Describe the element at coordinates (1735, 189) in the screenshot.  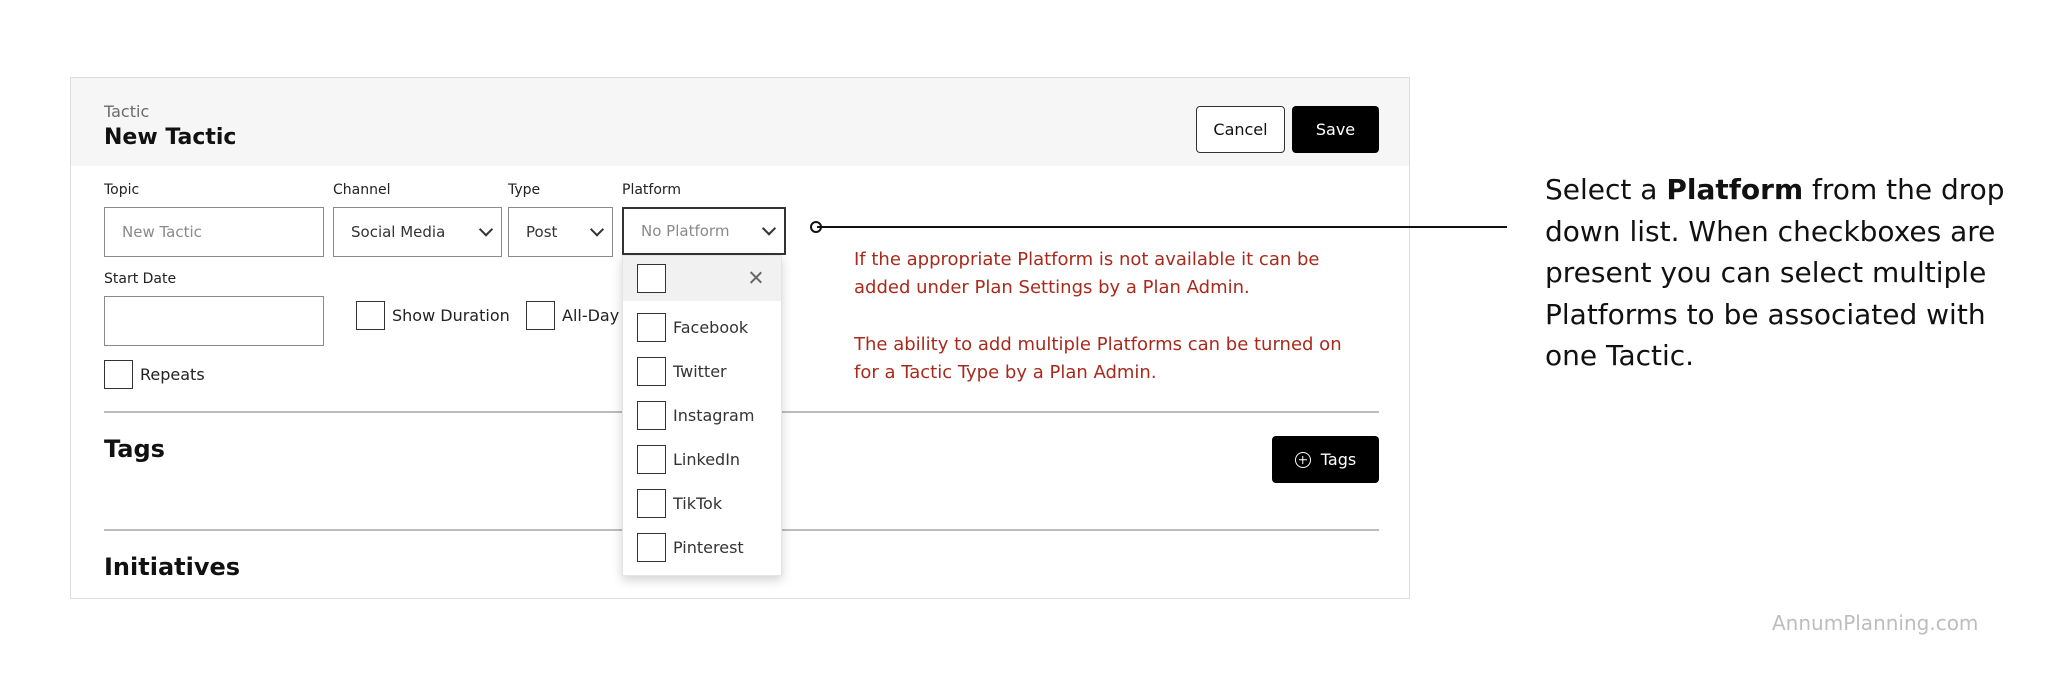
I see `callout-emphasis: Platform` at that location.